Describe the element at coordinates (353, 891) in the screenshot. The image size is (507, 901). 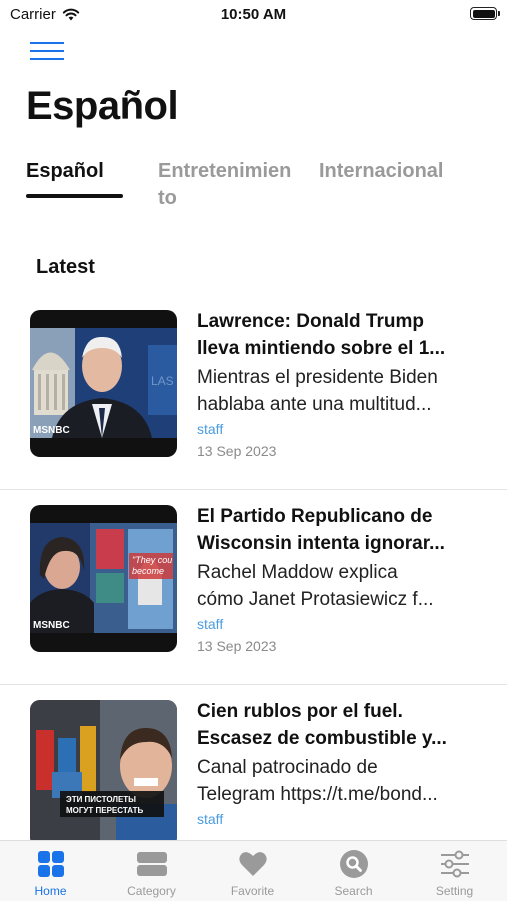
I see `tabbar-label: Search` at that location.